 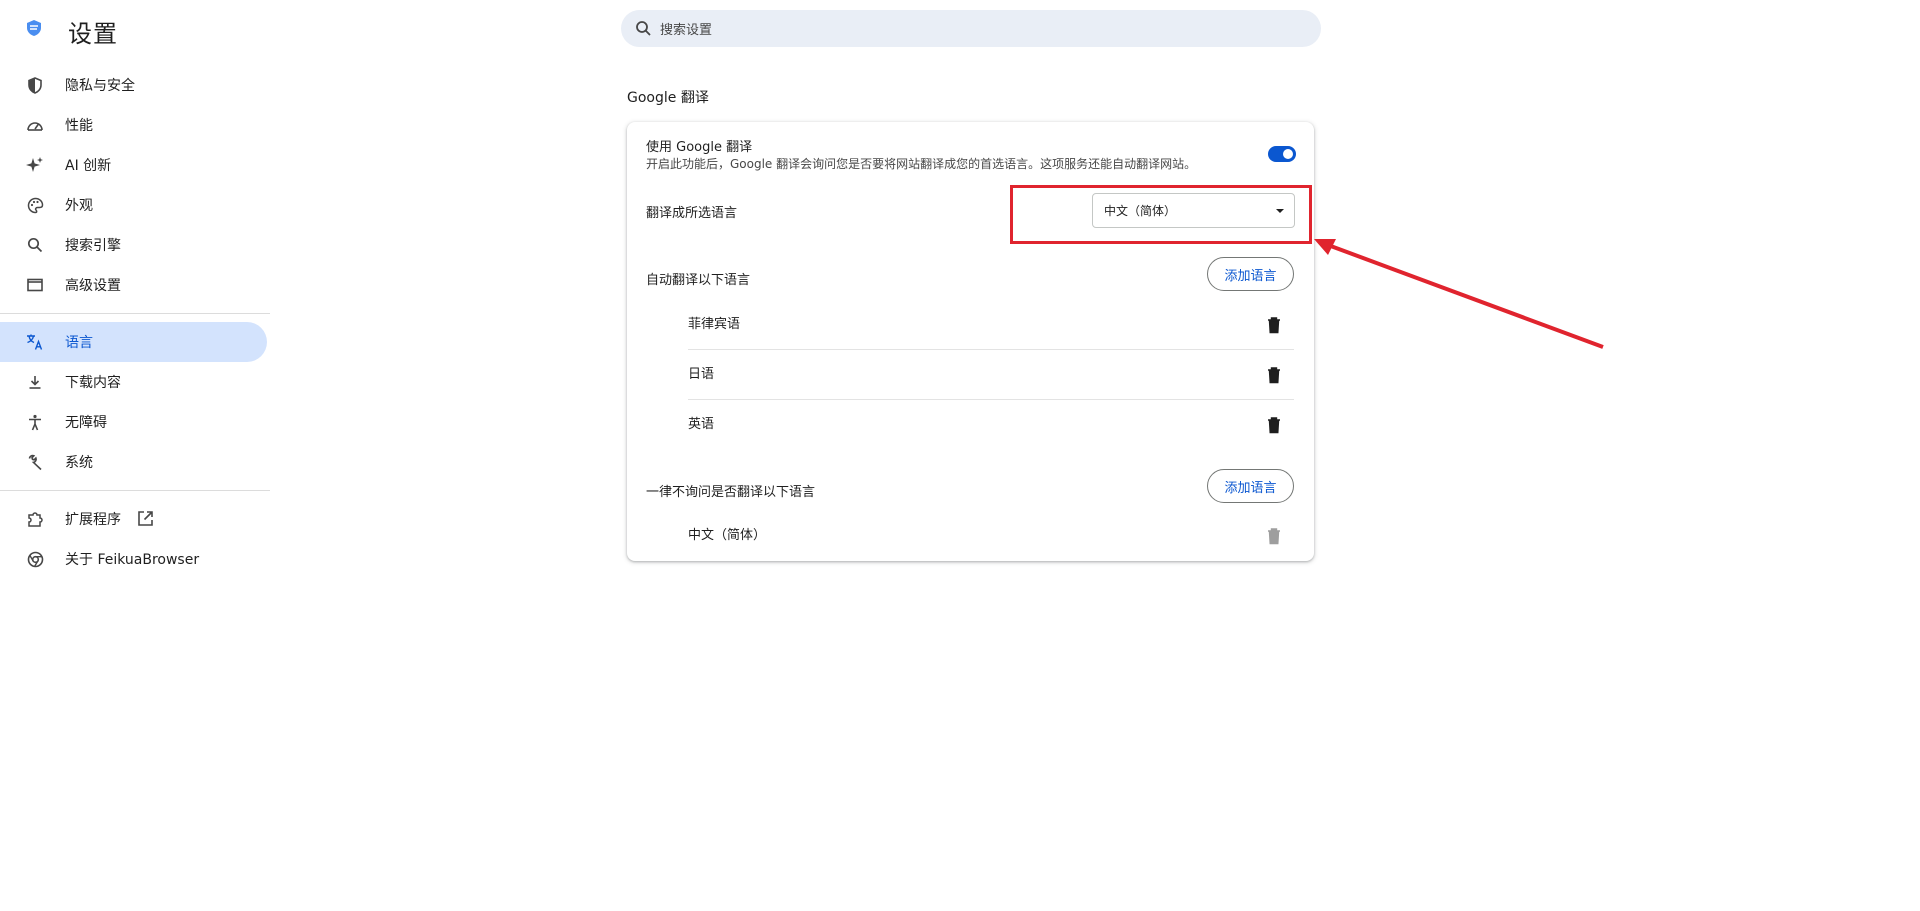 I want to click on language-name: 英语, so click(x=701, y=424).